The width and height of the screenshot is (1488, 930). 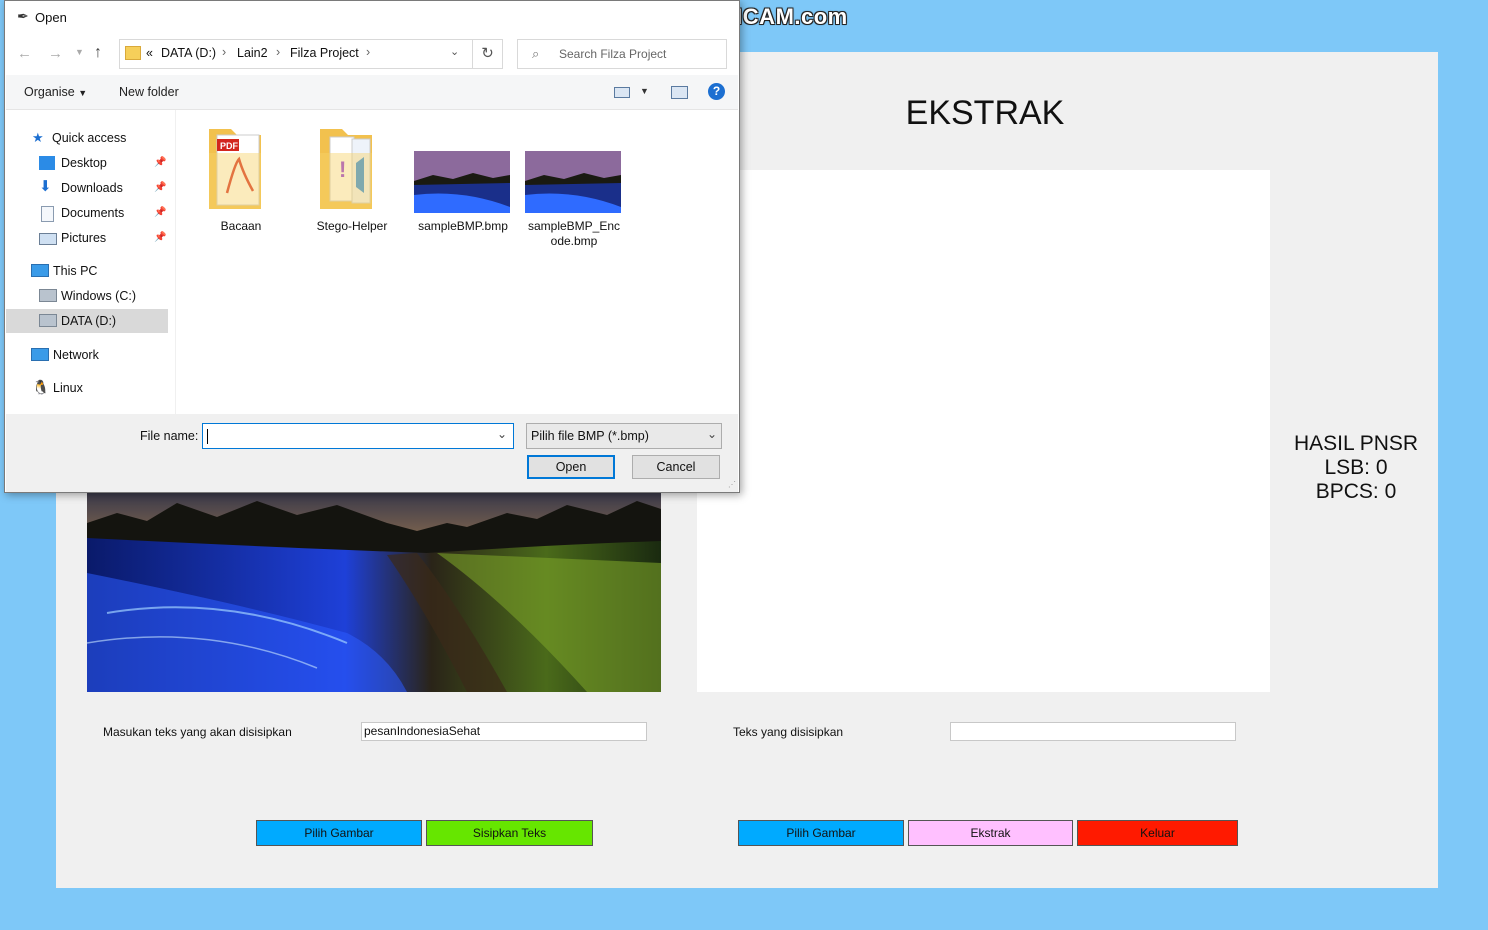 What do you see at coordinates (324, 53) in the screenshot?
I see `address-segment-filza-project: Filza Project` at bounding box center [324, 53].